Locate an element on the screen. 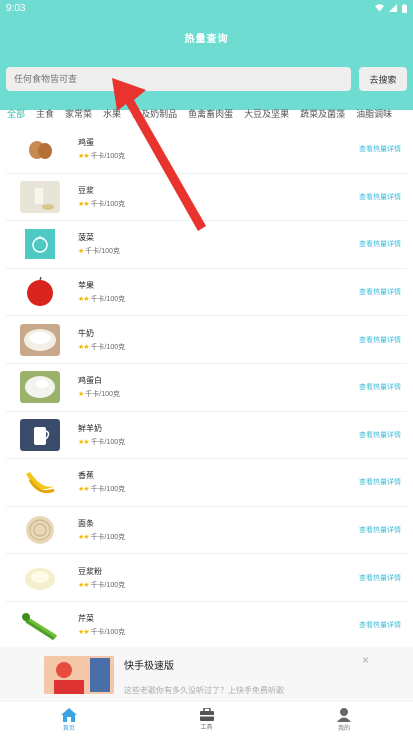  tab-home-dish: 家常菜 is located at coordinates (78, 113).